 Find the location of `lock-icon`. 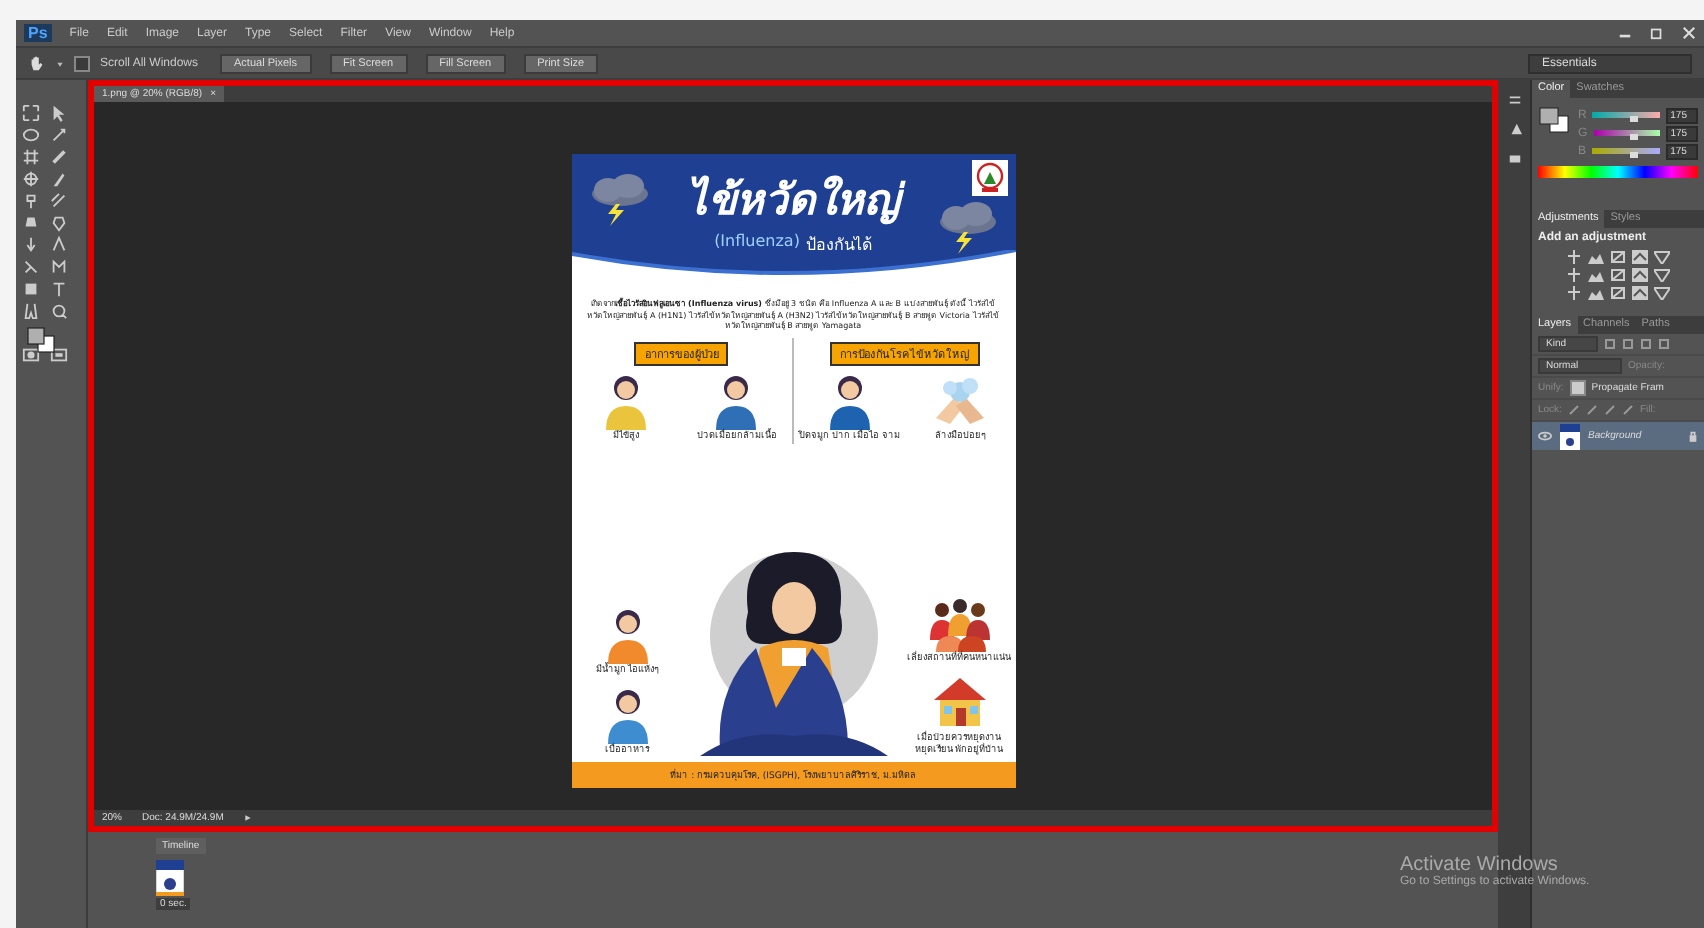

lock-icon is located at coordinates (1693, 436).